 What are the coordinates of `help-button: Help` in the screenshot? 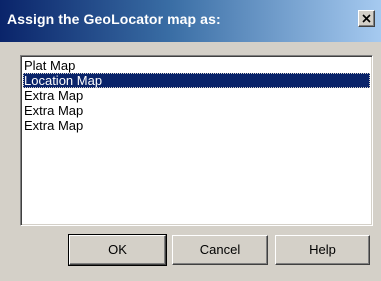 It's located at (322, 250).